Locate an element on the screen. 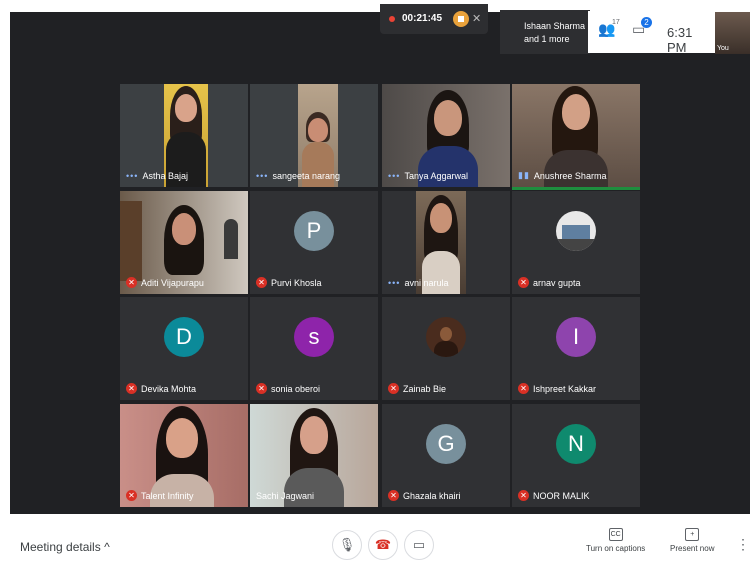 The image size is (750, 575). present-now-button: + Present now is located at coordinates (692, 540).